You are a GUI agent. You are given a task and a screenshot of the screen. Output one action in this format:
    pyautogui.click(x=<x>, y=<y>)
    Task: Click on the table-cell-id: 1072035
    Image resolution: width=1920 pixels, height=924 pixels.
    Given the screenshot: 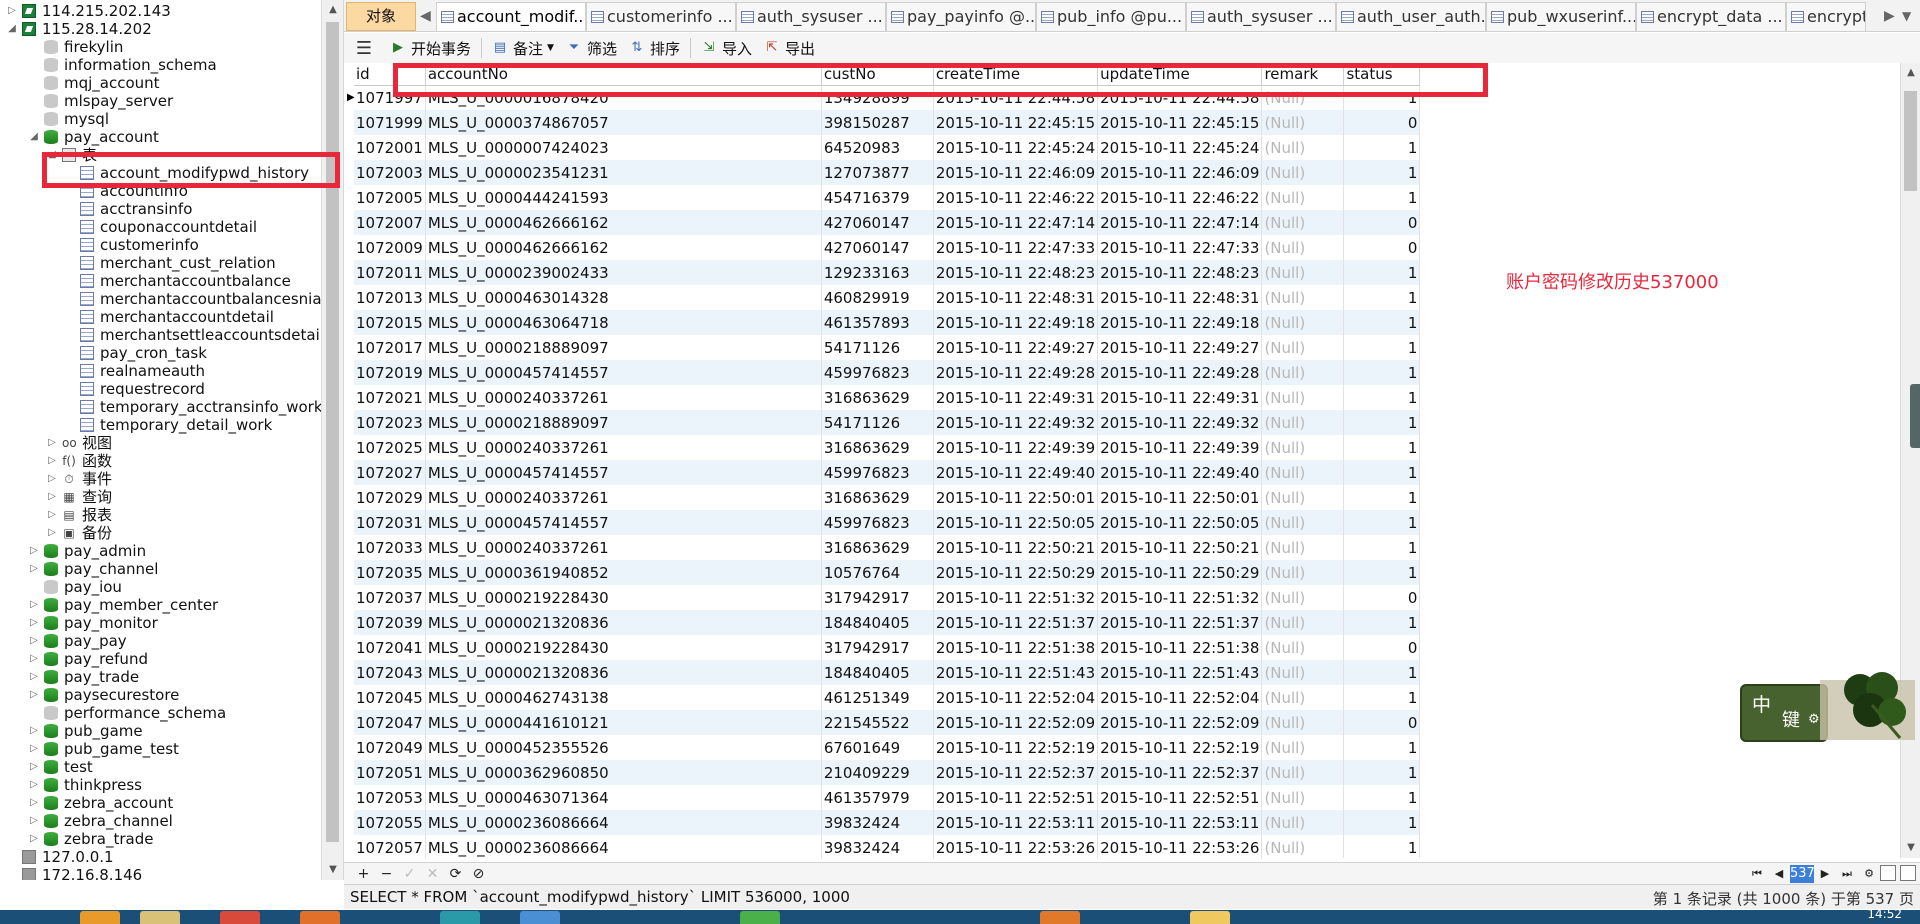 What is the action you would take?
    pyautogui.click(x=390, y=572)
    